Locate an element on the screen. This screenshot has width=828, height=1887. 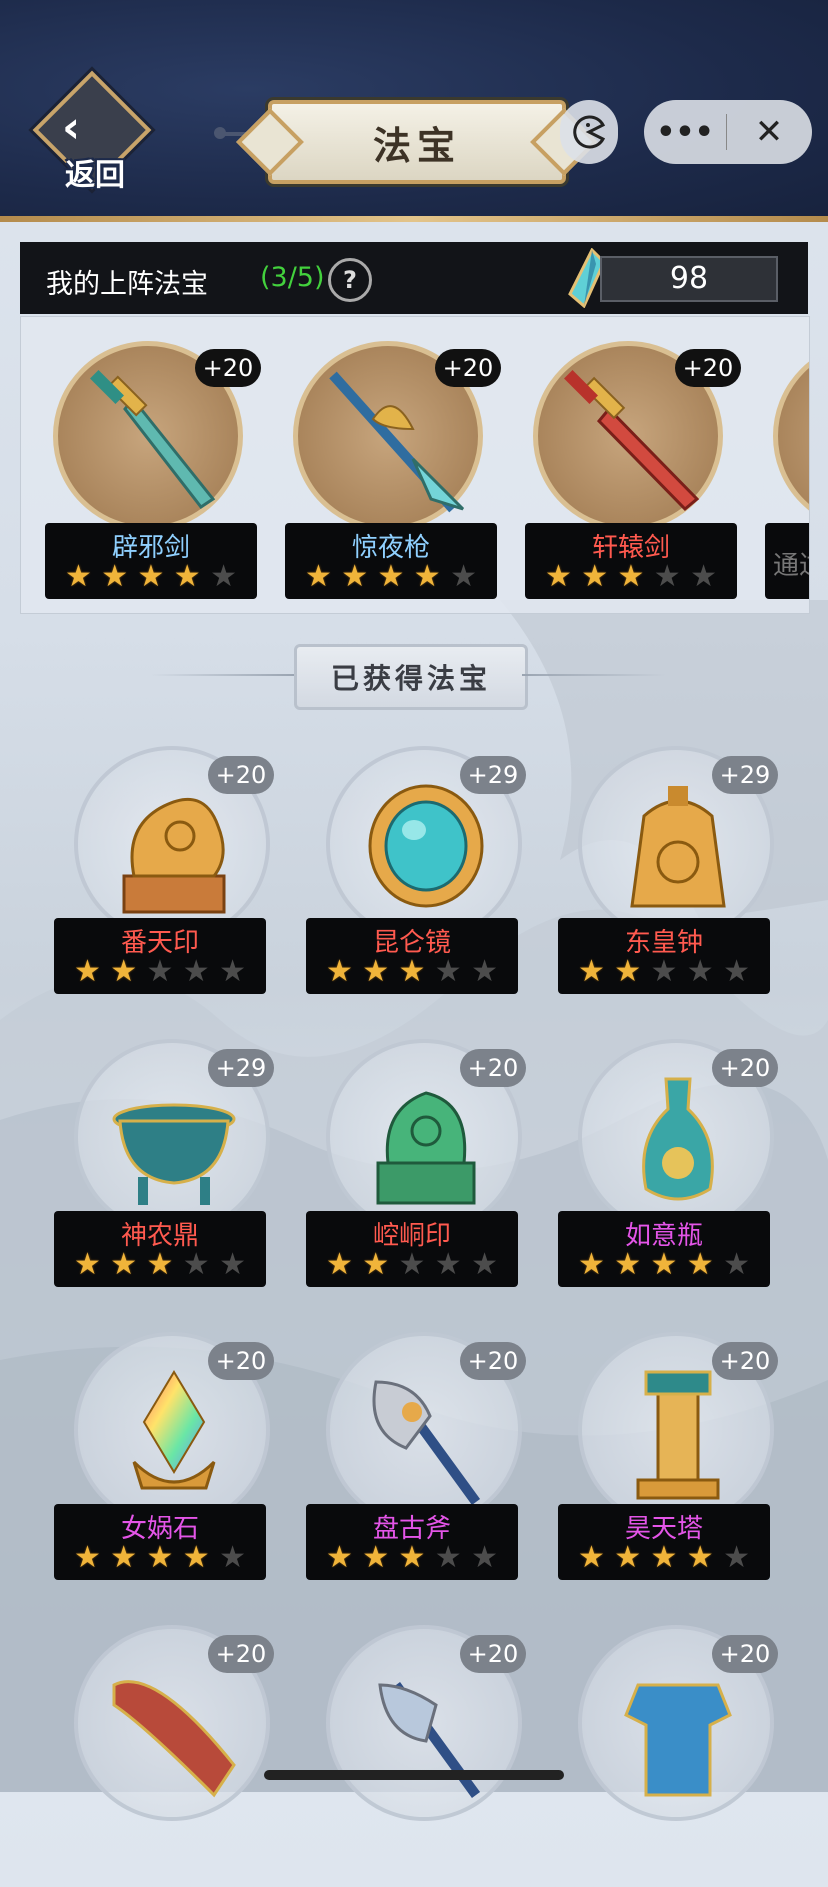
nameplate: 崆峒印 ★ ★ ★ ★ ★ is located at coordinates (412, 1249).